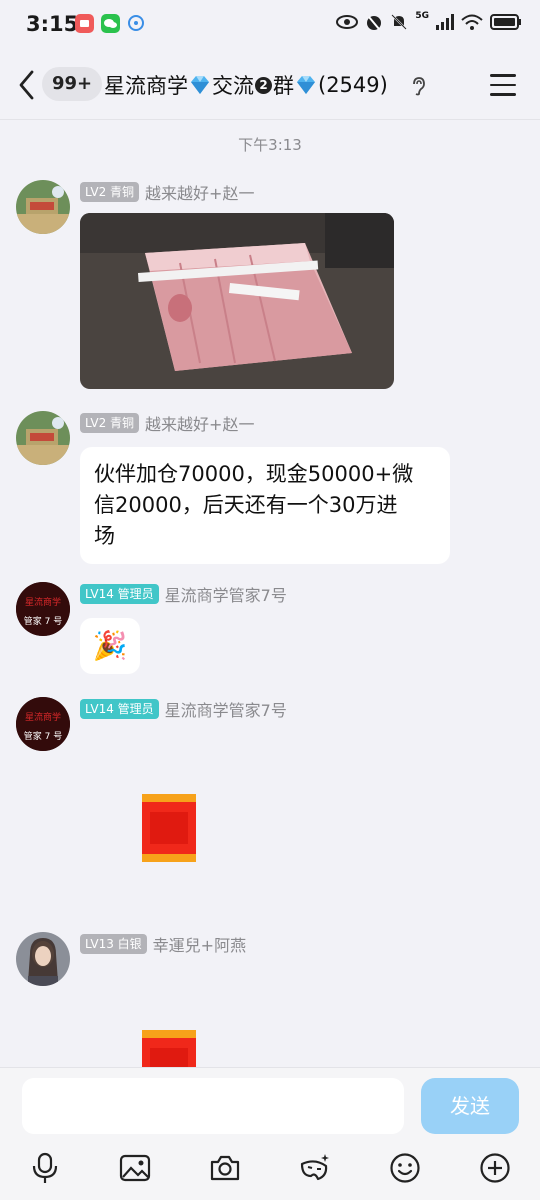 The height and width of the screenshot is (1200, 540). I want to click on chat-message: 星流商学管家 7 号 LV14 管理员 星流商学管家7号 🎉, so click(270, 632).